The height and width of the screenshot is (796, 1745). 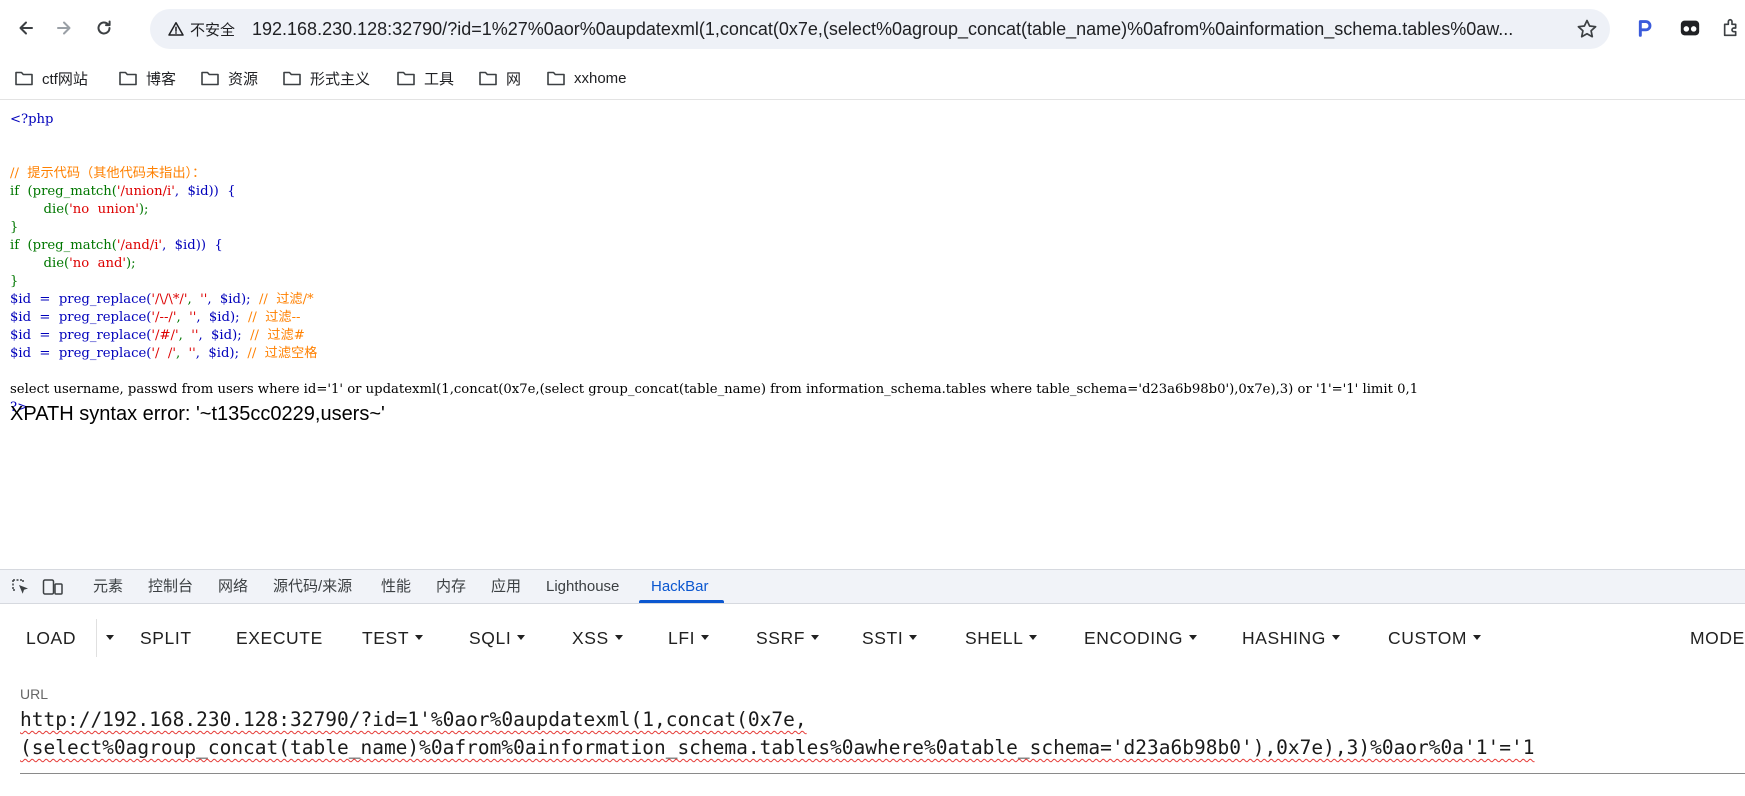 I want to click on code-punct: );, so click(x=143, y=209).